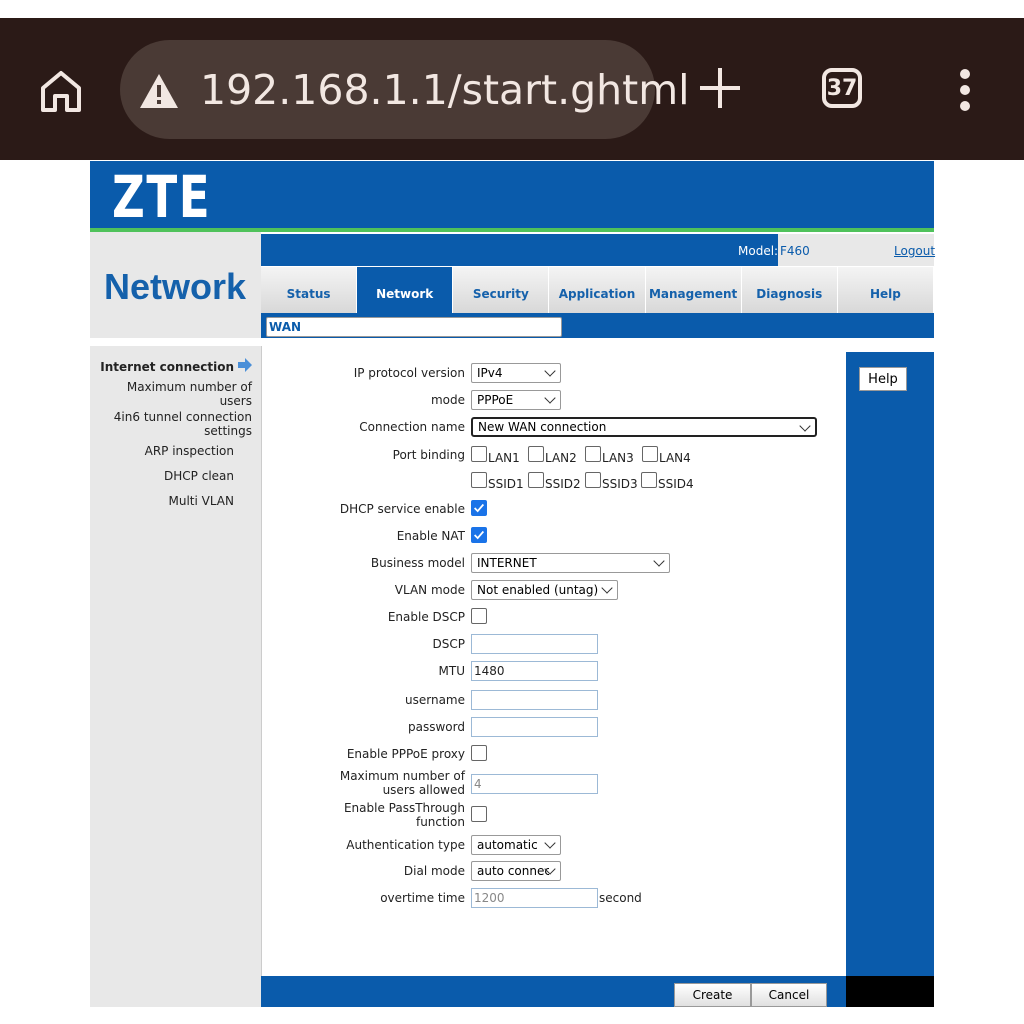 The height and width of the screenshot is (1024, 1024). What do you see at coordinates (428, 455) in the screenshot?
I see `port-binding-label: Port binding` at bounding box center [428, 455].